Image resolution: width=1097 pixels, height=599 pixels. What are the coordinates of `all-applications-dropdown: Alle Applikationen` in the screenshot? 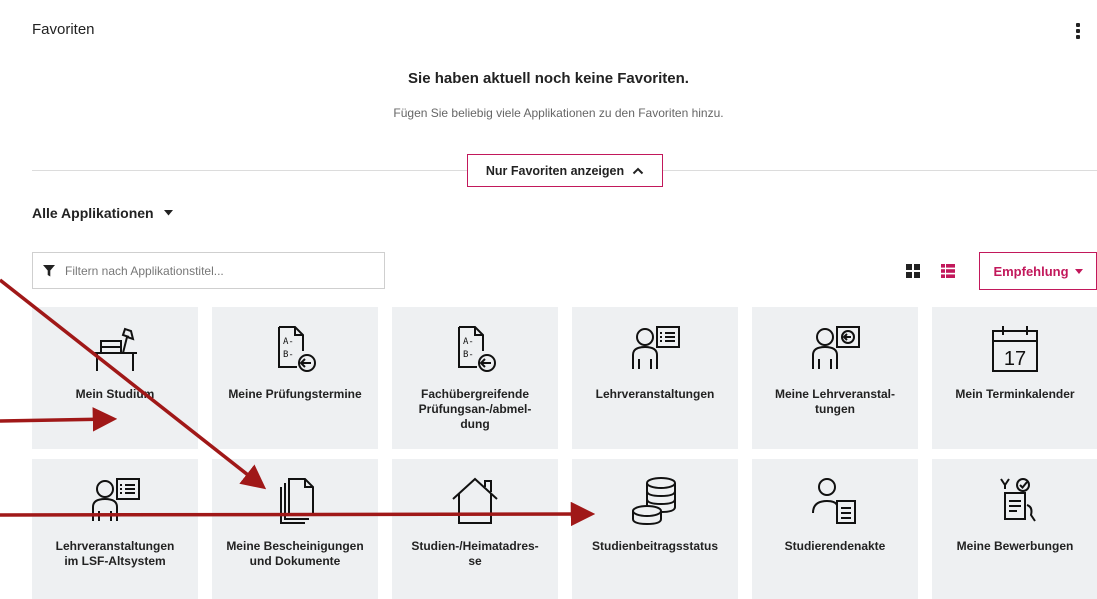 It's located at (102, 213).